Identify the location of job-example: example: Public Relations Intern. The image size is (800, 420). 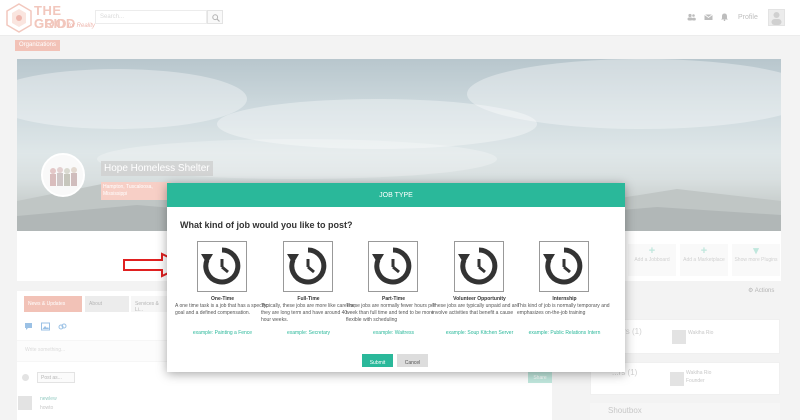
(564, 333).